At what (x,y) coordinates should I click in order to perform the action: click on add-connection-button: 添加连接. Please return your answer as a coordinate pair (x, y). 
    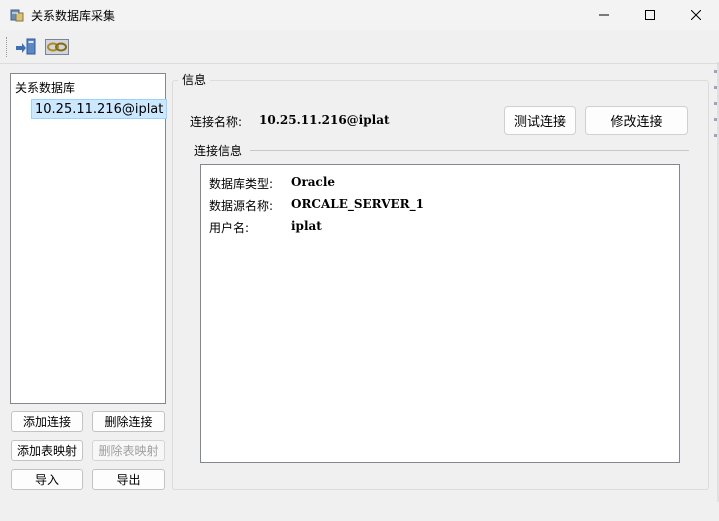
    Looking at the image, I should click on (47, 421).